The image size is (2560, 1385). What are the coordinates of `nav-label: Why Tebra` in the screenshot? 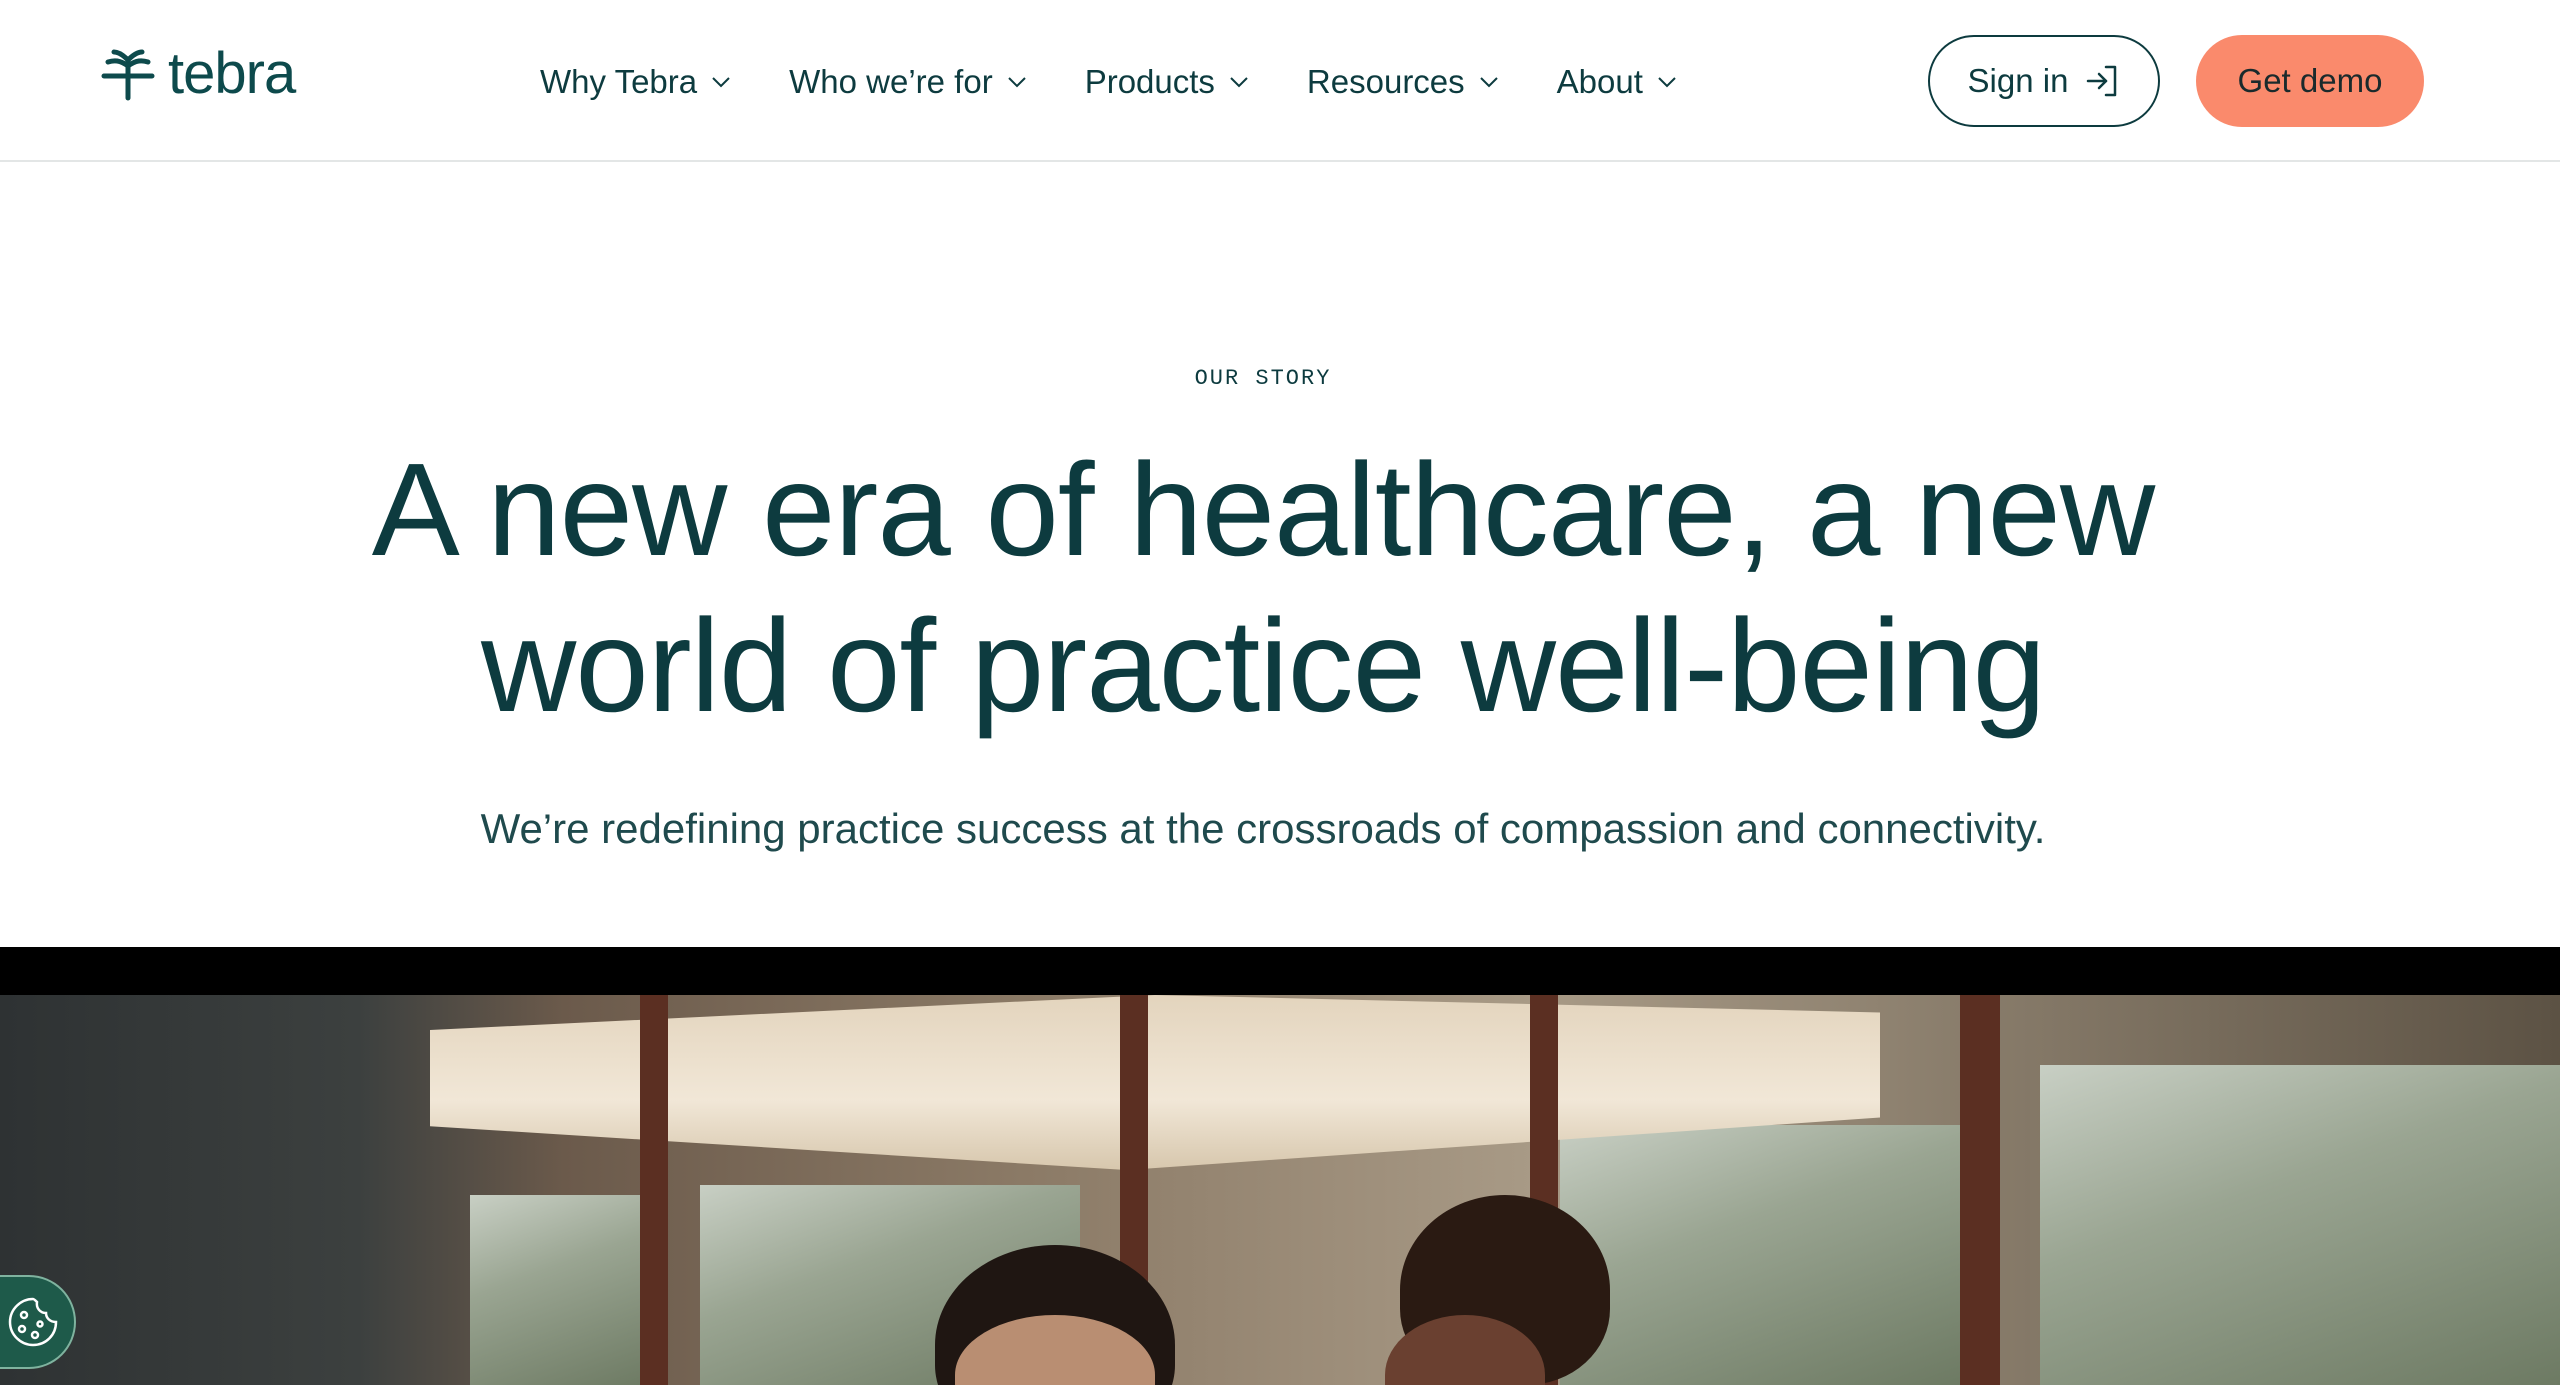 It's located at (619, 81).